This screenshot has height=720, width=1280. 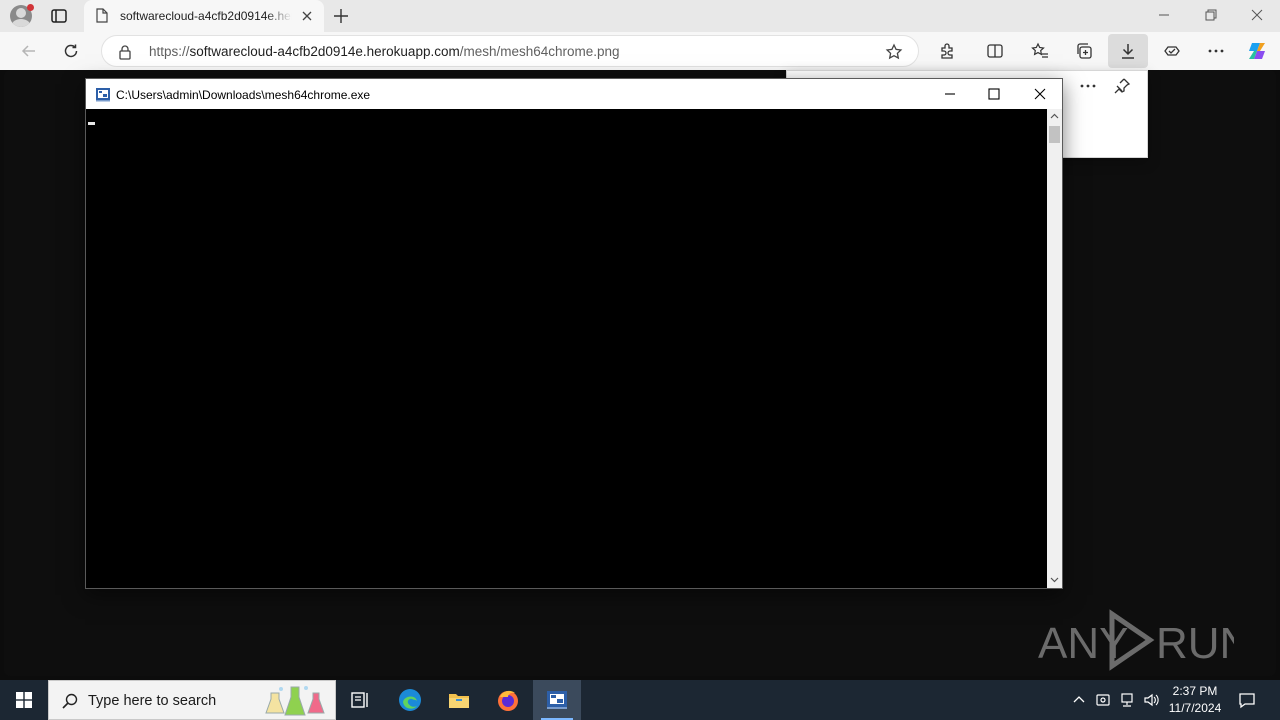 I want to click on notifications-icon, so click(x=1247, y=700).